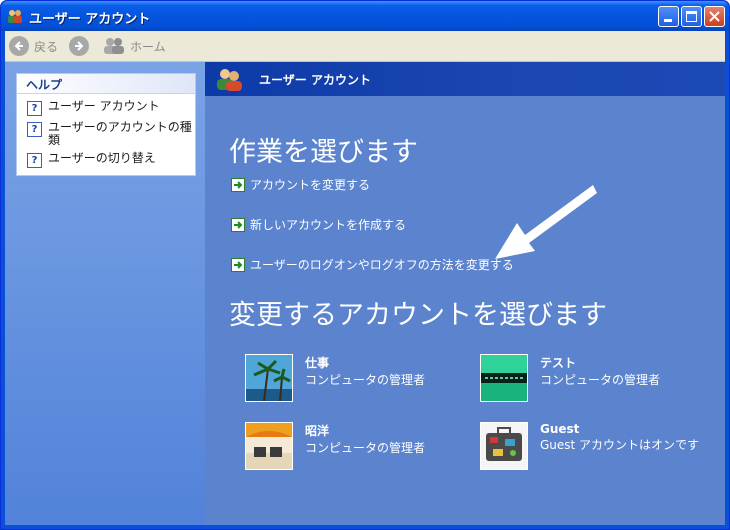 This screenshot has height=530, width=730. I want to click on maximize-button, so click(691, 16).